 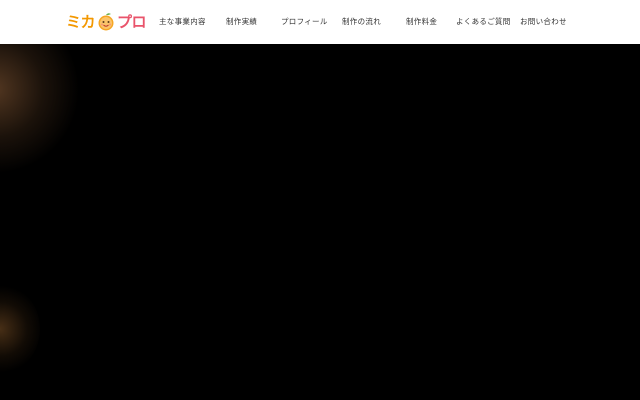 What do you see at coordinates (304, 22) in the screenshot?
I see `nav-item-profile: プロフィール` at bounding box center [304, 22].